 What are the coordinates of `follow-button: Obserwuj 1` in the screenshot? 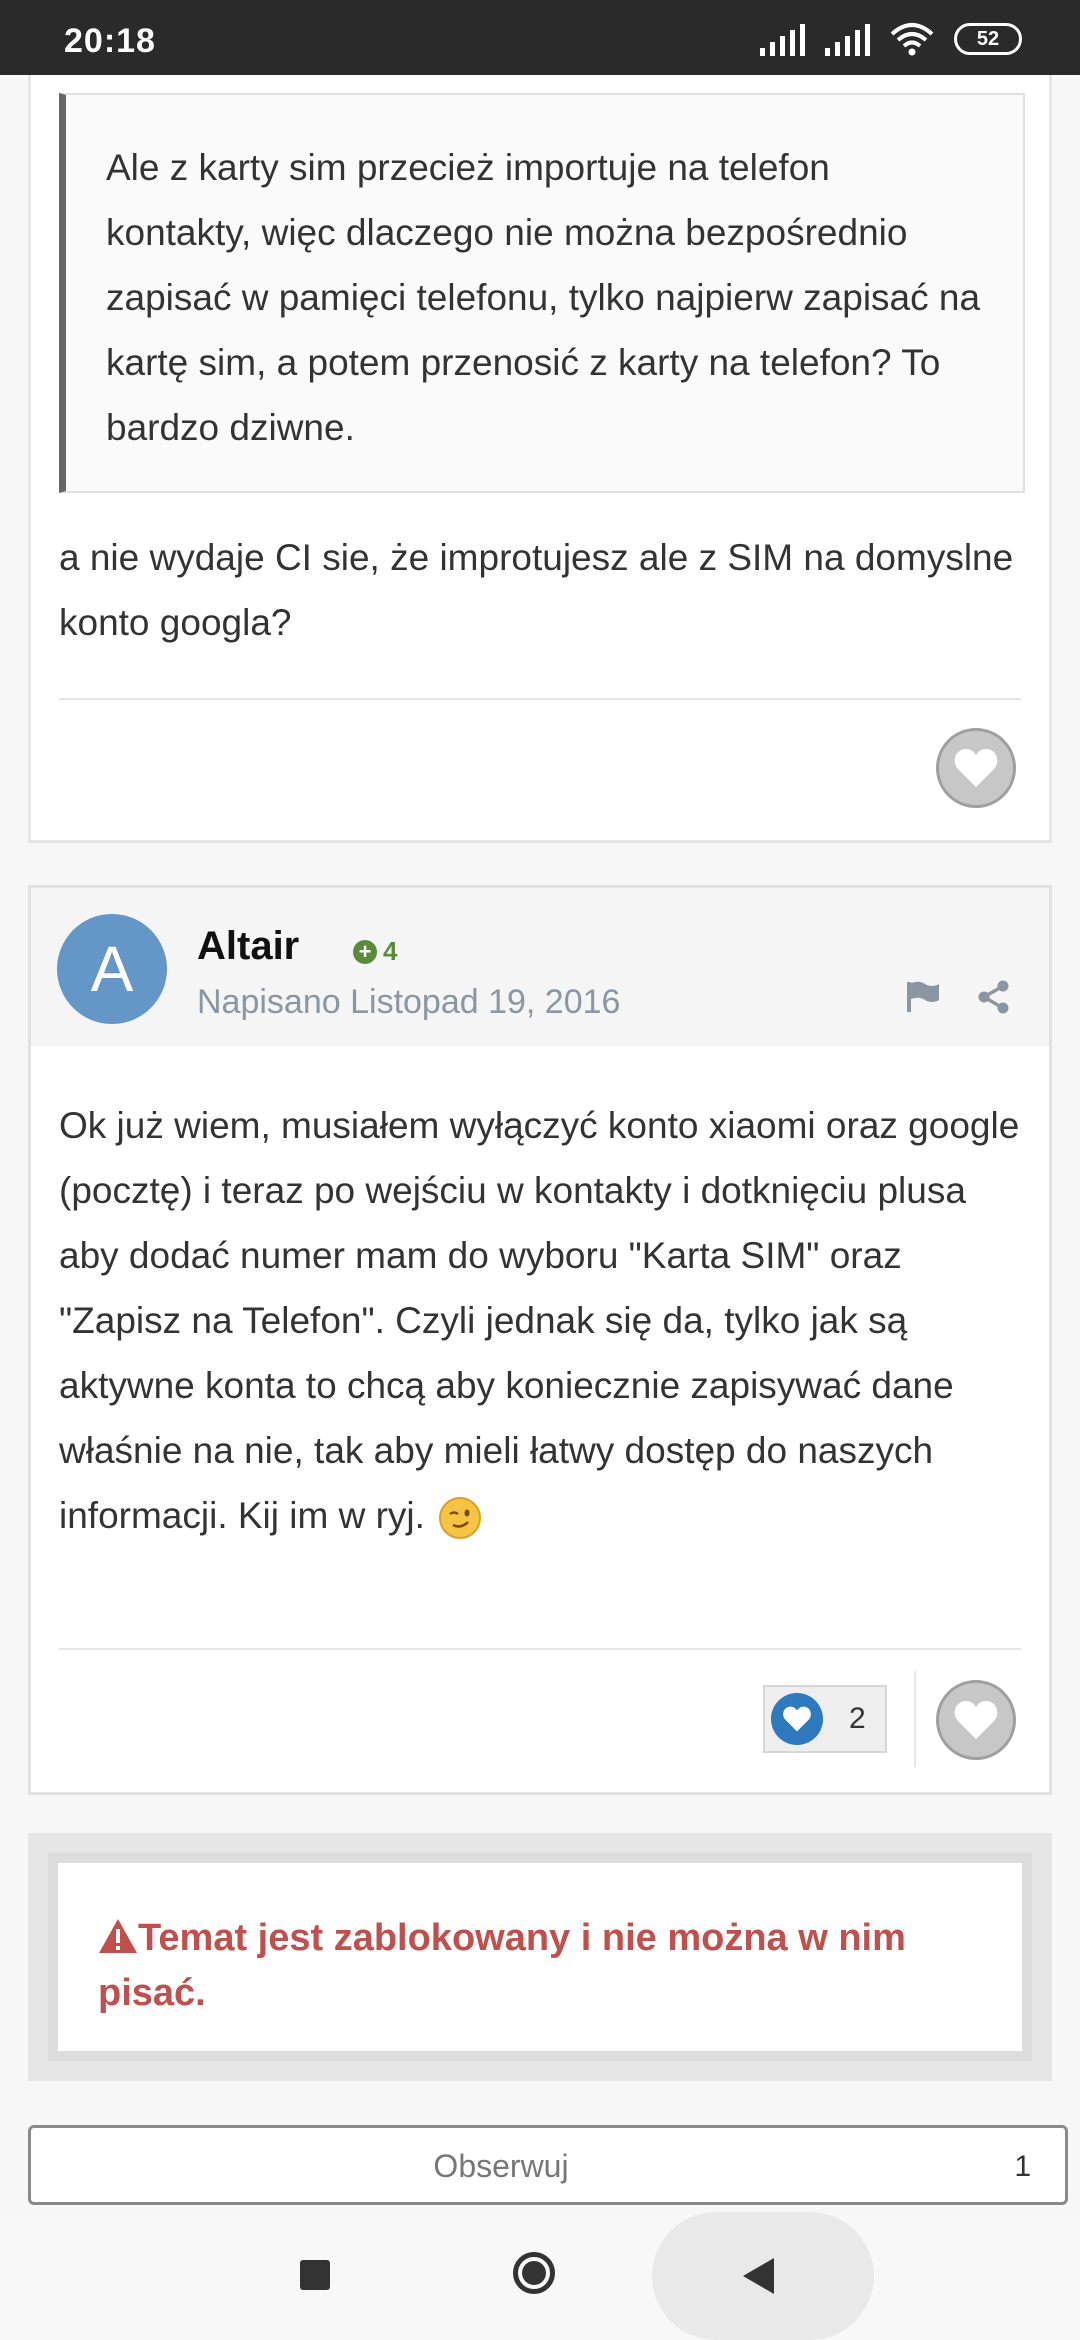 It's located at (548, 2165).